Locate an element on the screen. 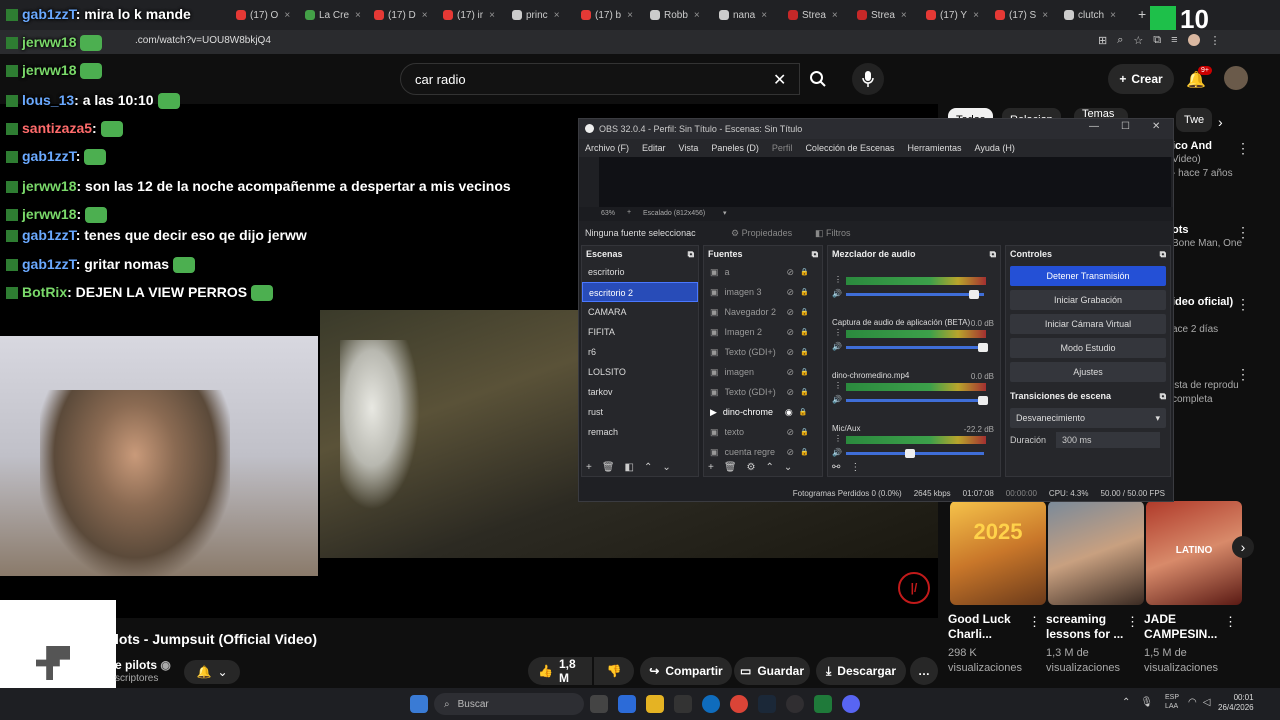  scene-item: escritorio 2 is located at coordinates (640, 292).